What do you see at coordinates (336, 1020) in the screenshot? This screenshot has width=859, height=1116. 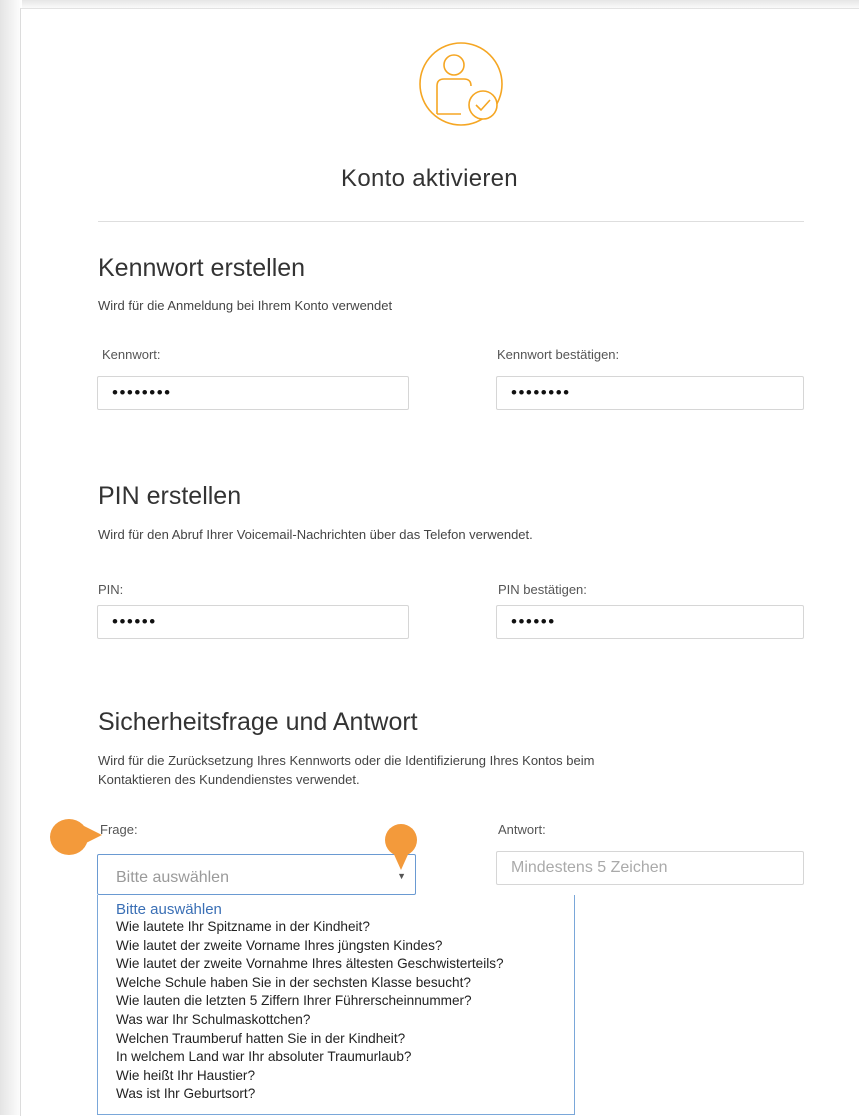 I see `option-item: Was war Ihr Schulmaskottchen?` at bounding box center [336, 1020].